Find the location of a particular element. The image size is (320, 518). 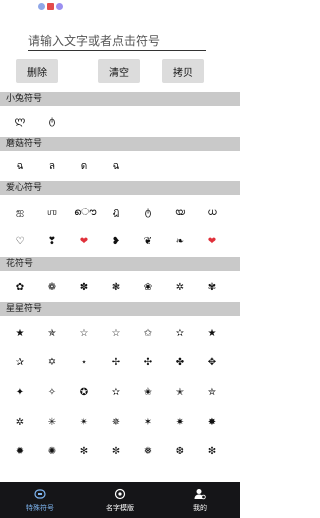

symbol-item: ஐ is located at coordinates (20, 213).